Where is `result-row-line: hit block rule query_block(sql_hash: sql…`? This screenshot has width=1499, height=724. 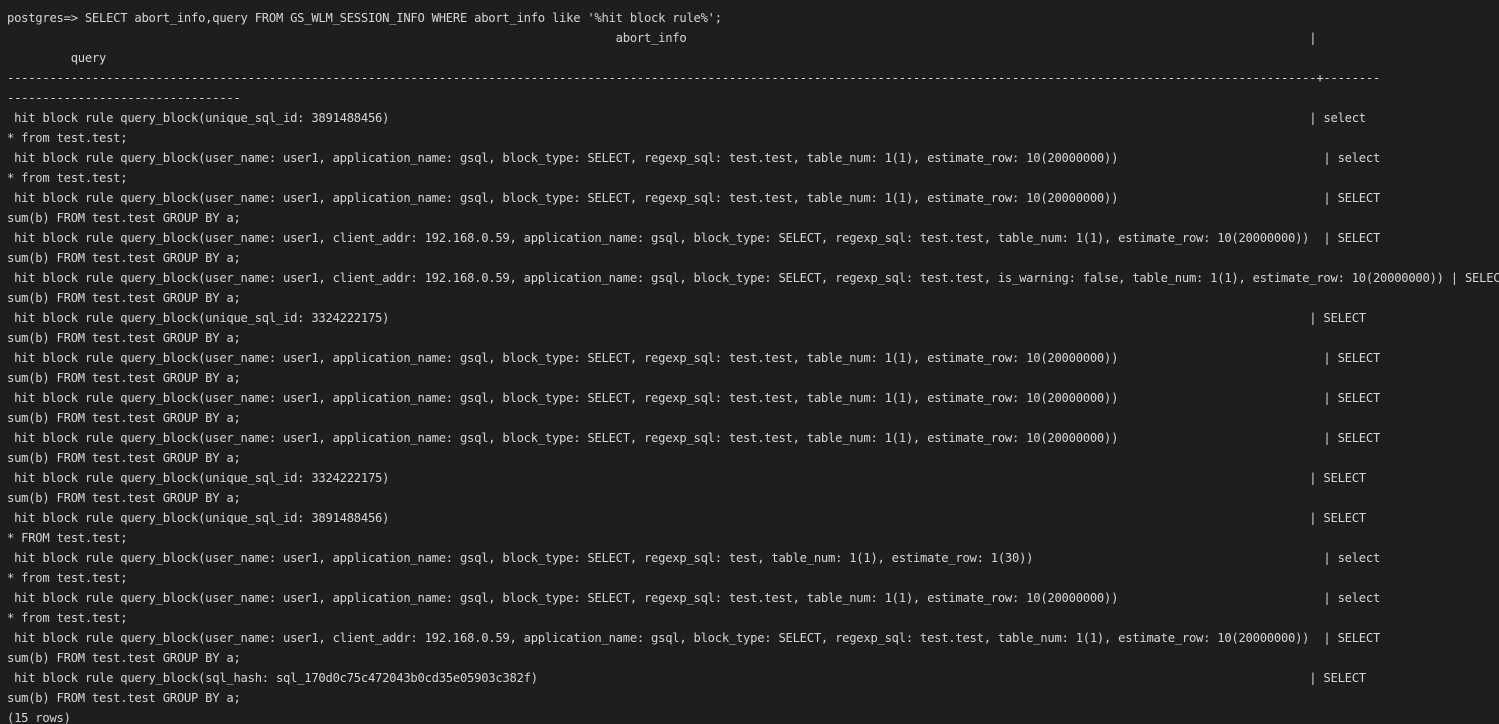 result-row-line: hit block rule query_block(sql_hash: sql… is located at coordinates (686, 678).